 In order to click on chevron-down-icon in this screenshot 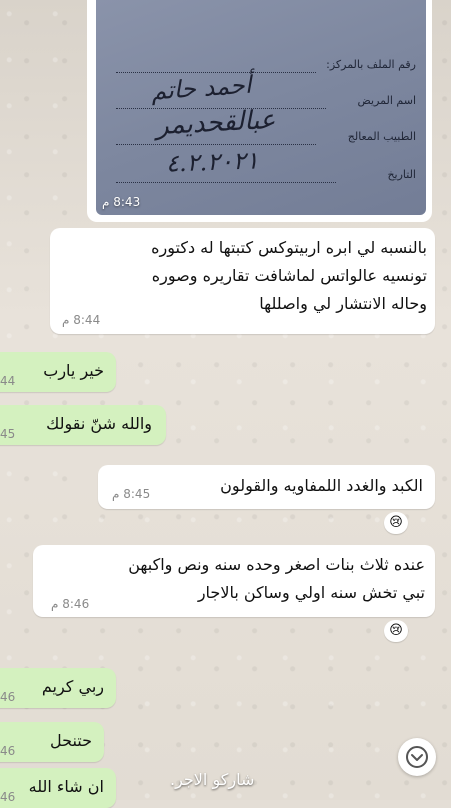, I will do `click(417, 757)`.